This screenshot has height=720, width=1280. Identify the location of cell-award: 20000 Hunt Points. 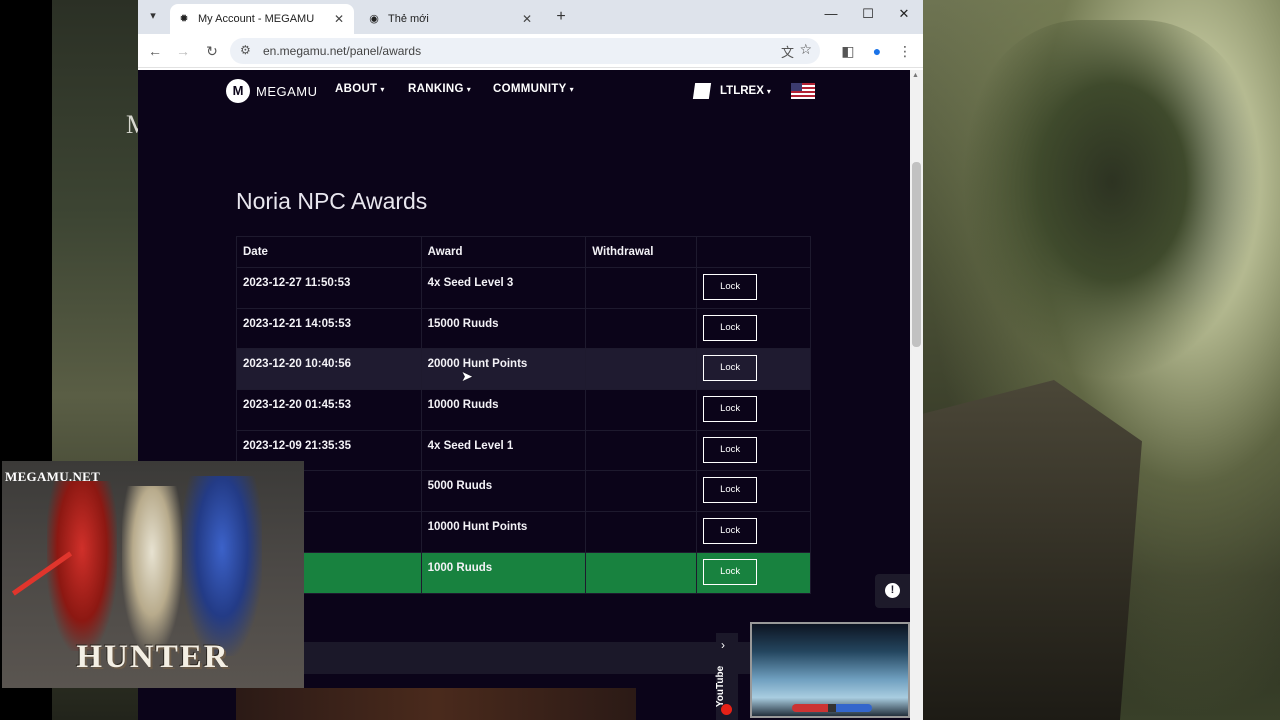
(503, 369).